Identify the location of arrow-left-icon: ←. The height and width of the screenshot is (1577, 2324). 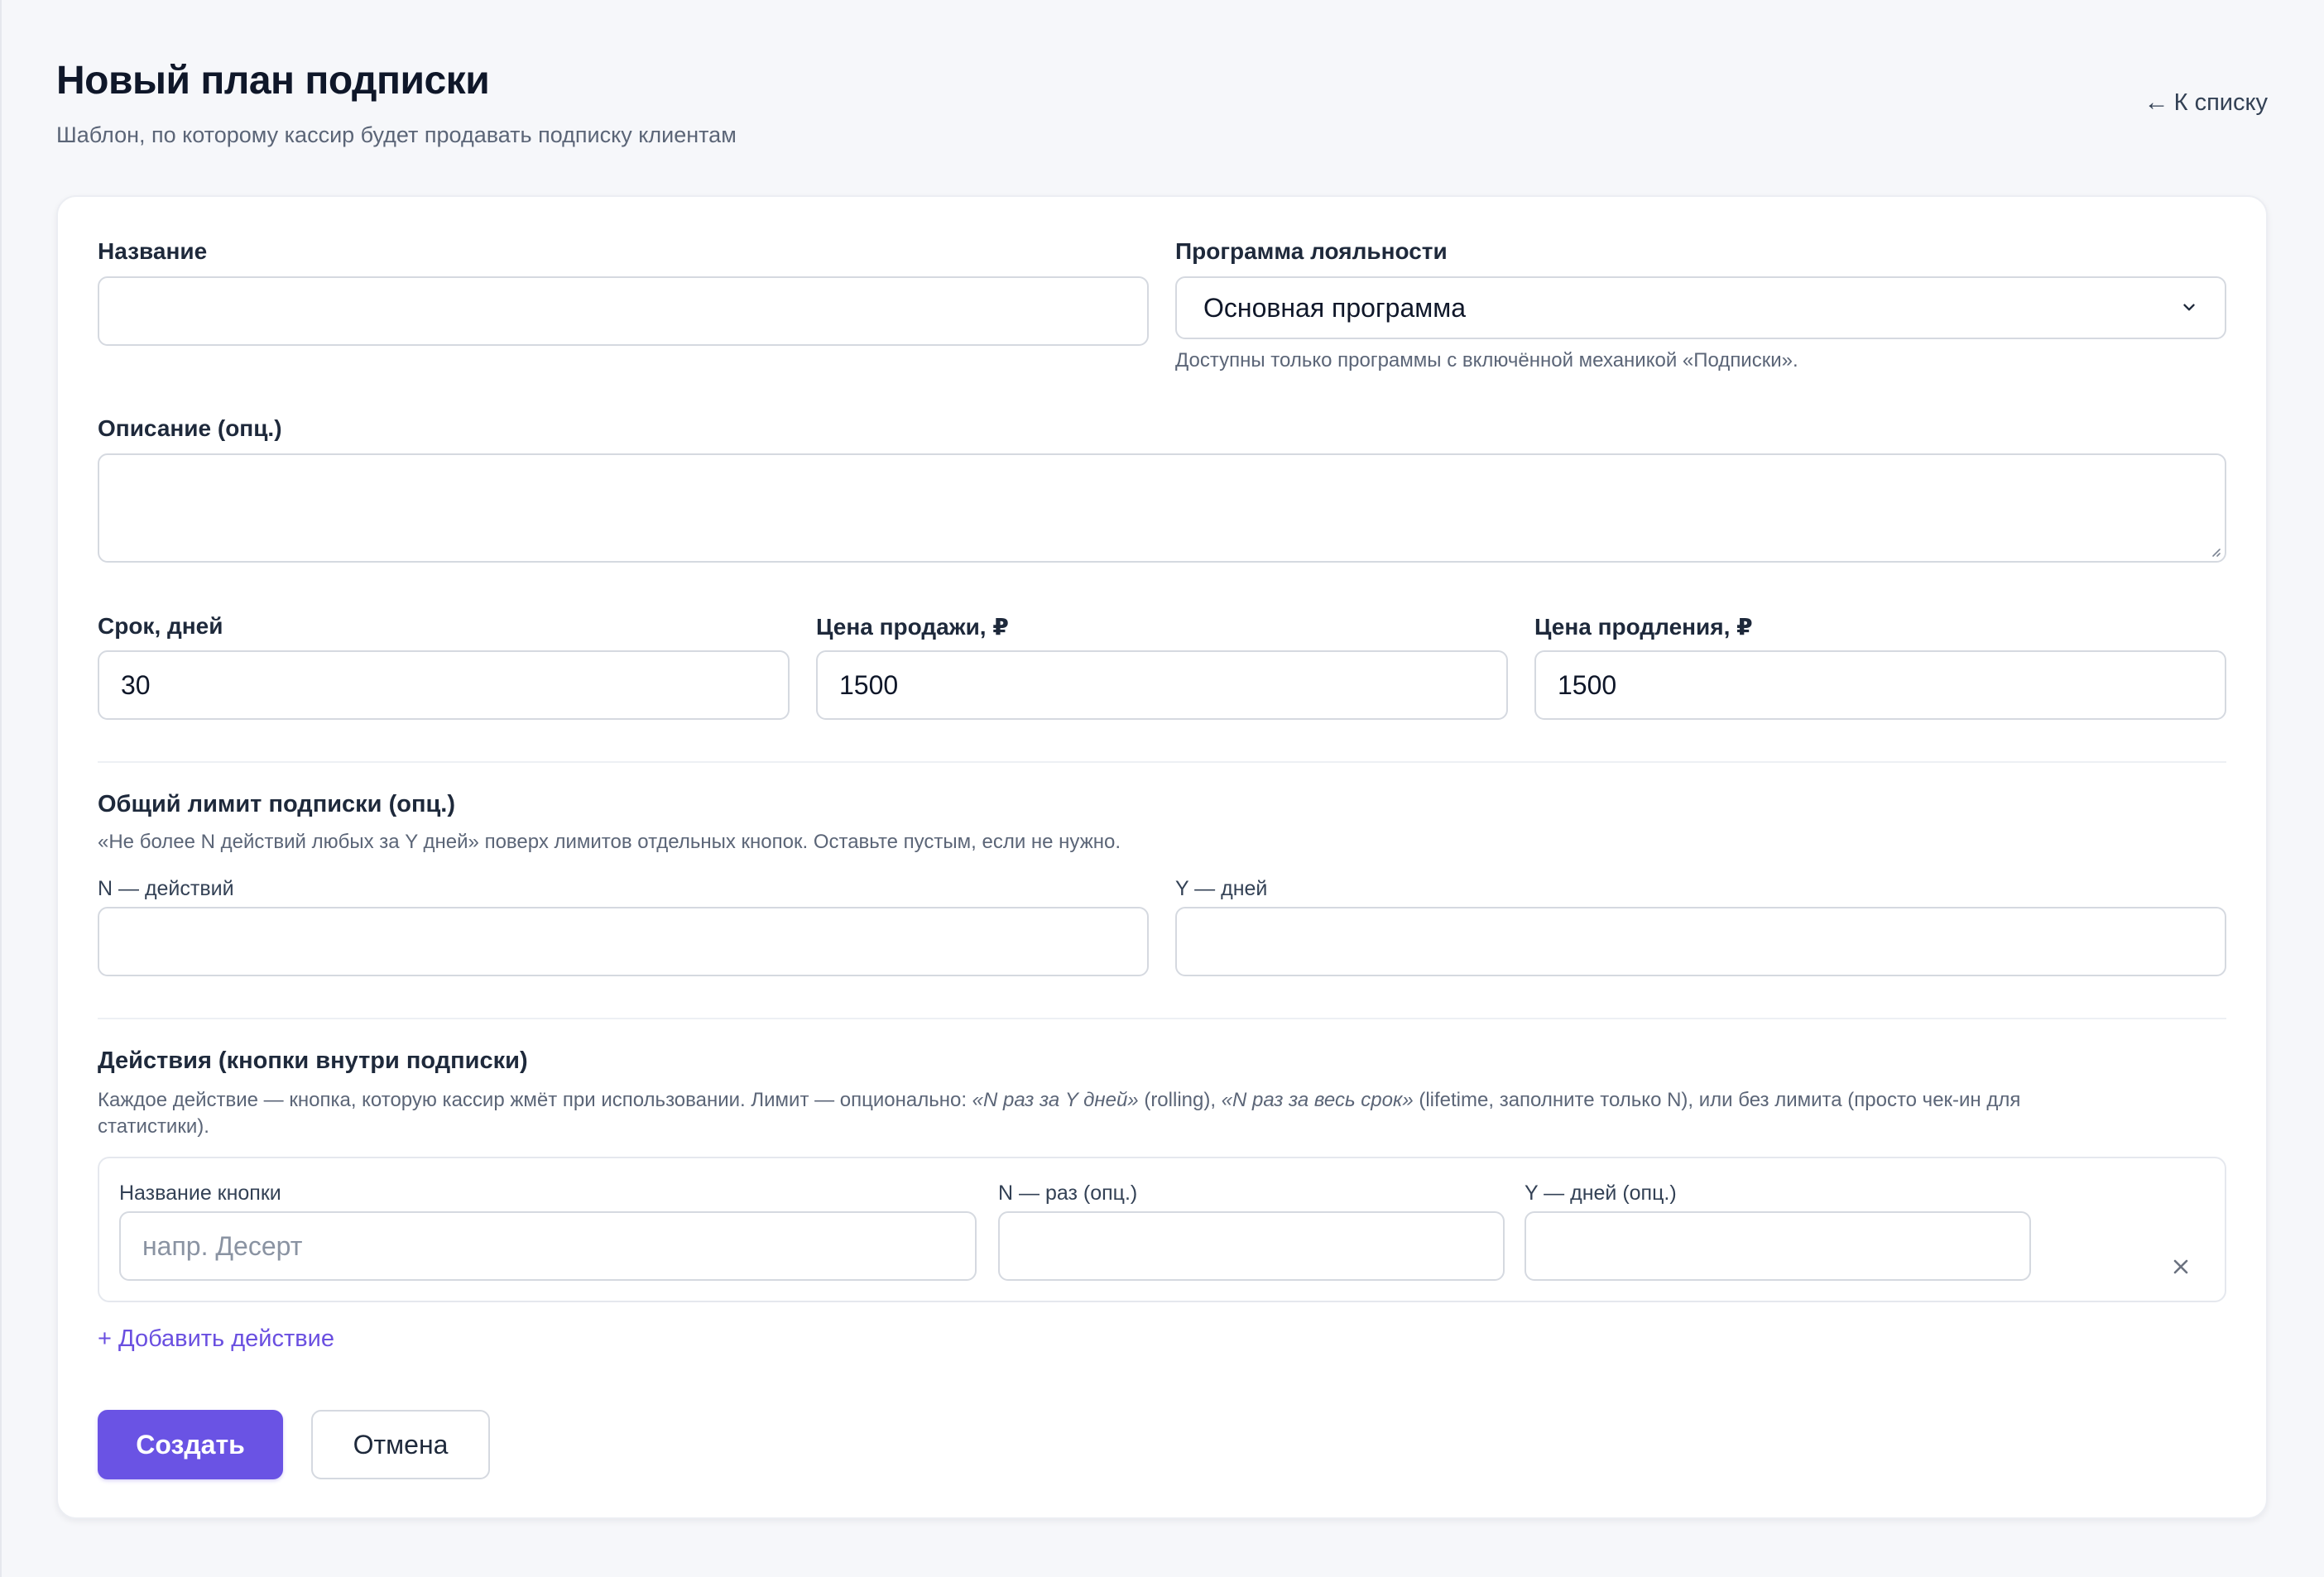
(2156, 102).